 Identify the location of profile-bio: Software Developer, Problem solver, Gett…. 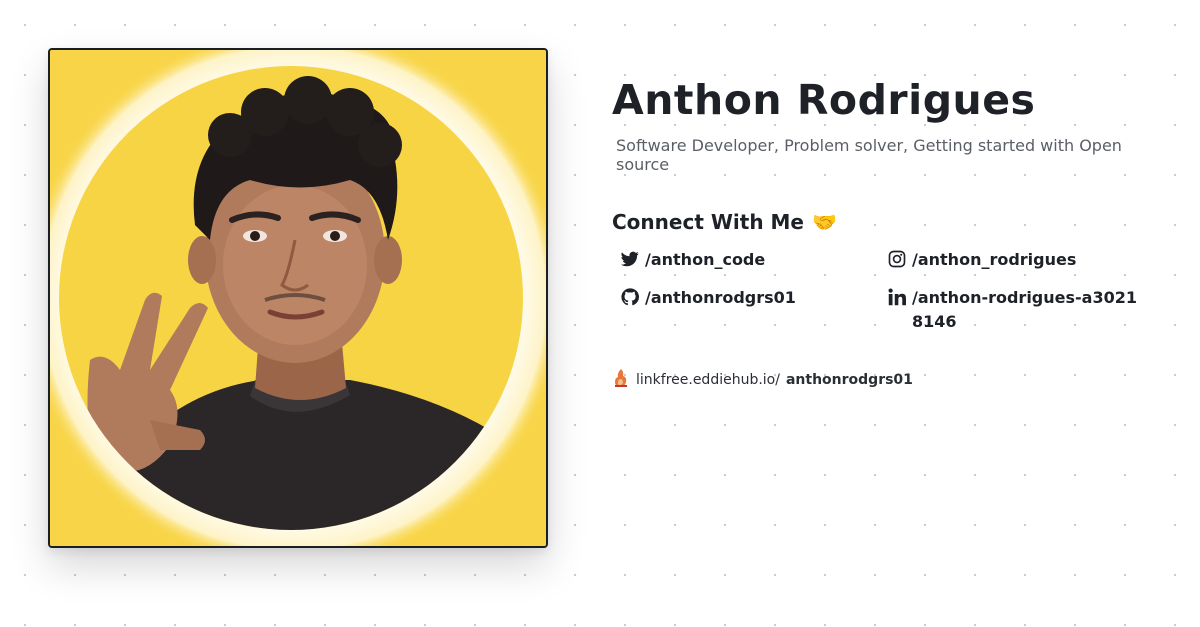
(869, 155).